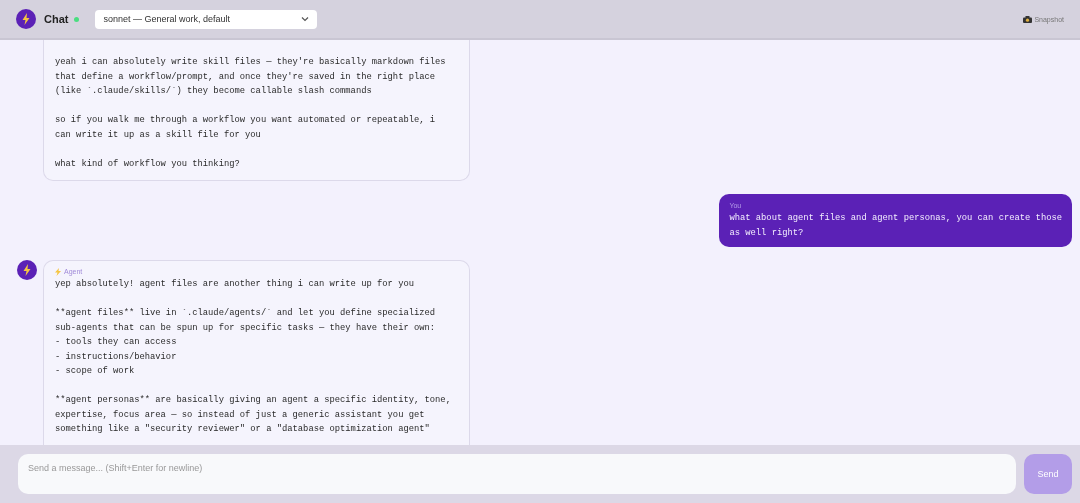 This screenshot has width=1080, height=503. Describe the element at coordinates (517, 474) in the screenshot. I see `message-input: Send a message... (Shift+Enter for newline)` at that location.